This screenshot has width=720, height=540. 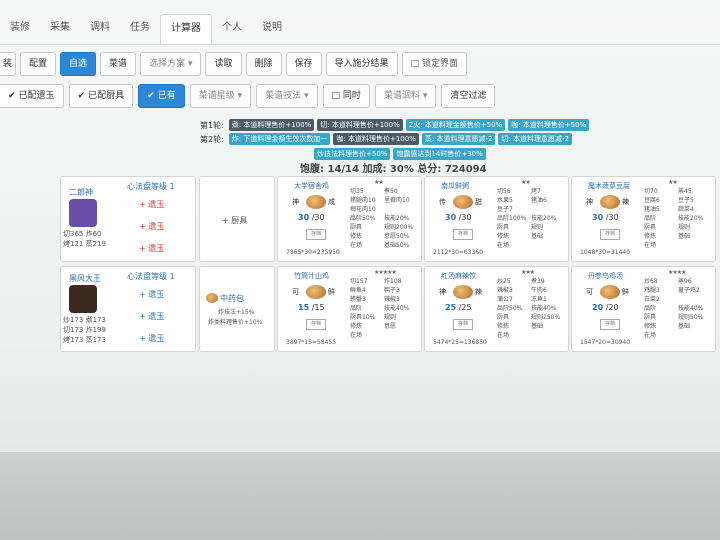 What do you see at coordinates (361, 64) in the screenshot?
I see `import-button: 导入施分结果` at bounding box center [361, 64].